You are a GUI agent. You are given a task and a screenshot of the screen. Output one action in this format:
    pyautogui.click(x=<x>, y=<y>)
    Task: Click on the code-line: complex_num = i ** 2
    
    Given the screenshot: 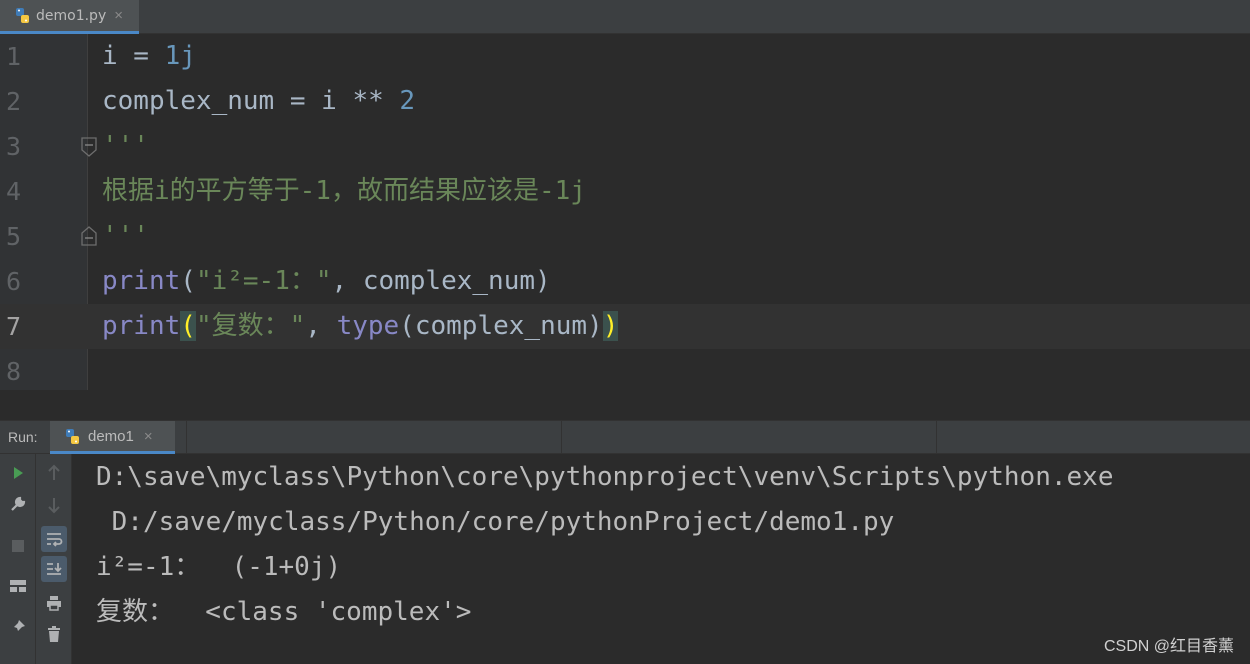 What is the action you would take?
    pyautogui.click(x=258, y=101)
    